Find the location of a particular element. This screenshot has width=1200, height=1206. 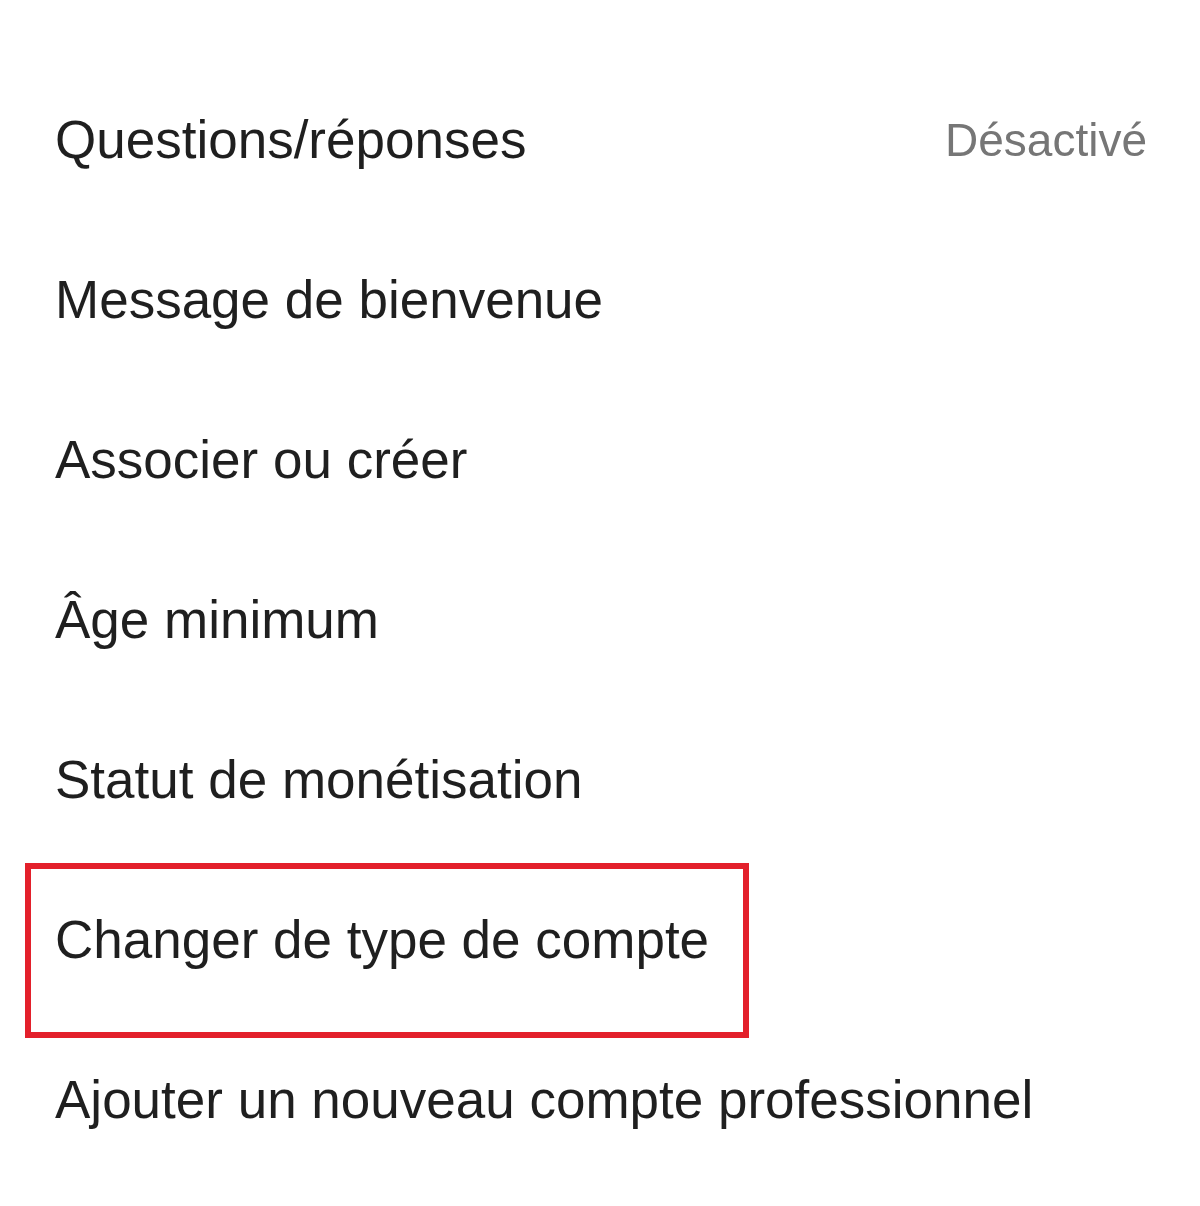

settings-item: Associer ou créer is located at coordinates (261, 460).